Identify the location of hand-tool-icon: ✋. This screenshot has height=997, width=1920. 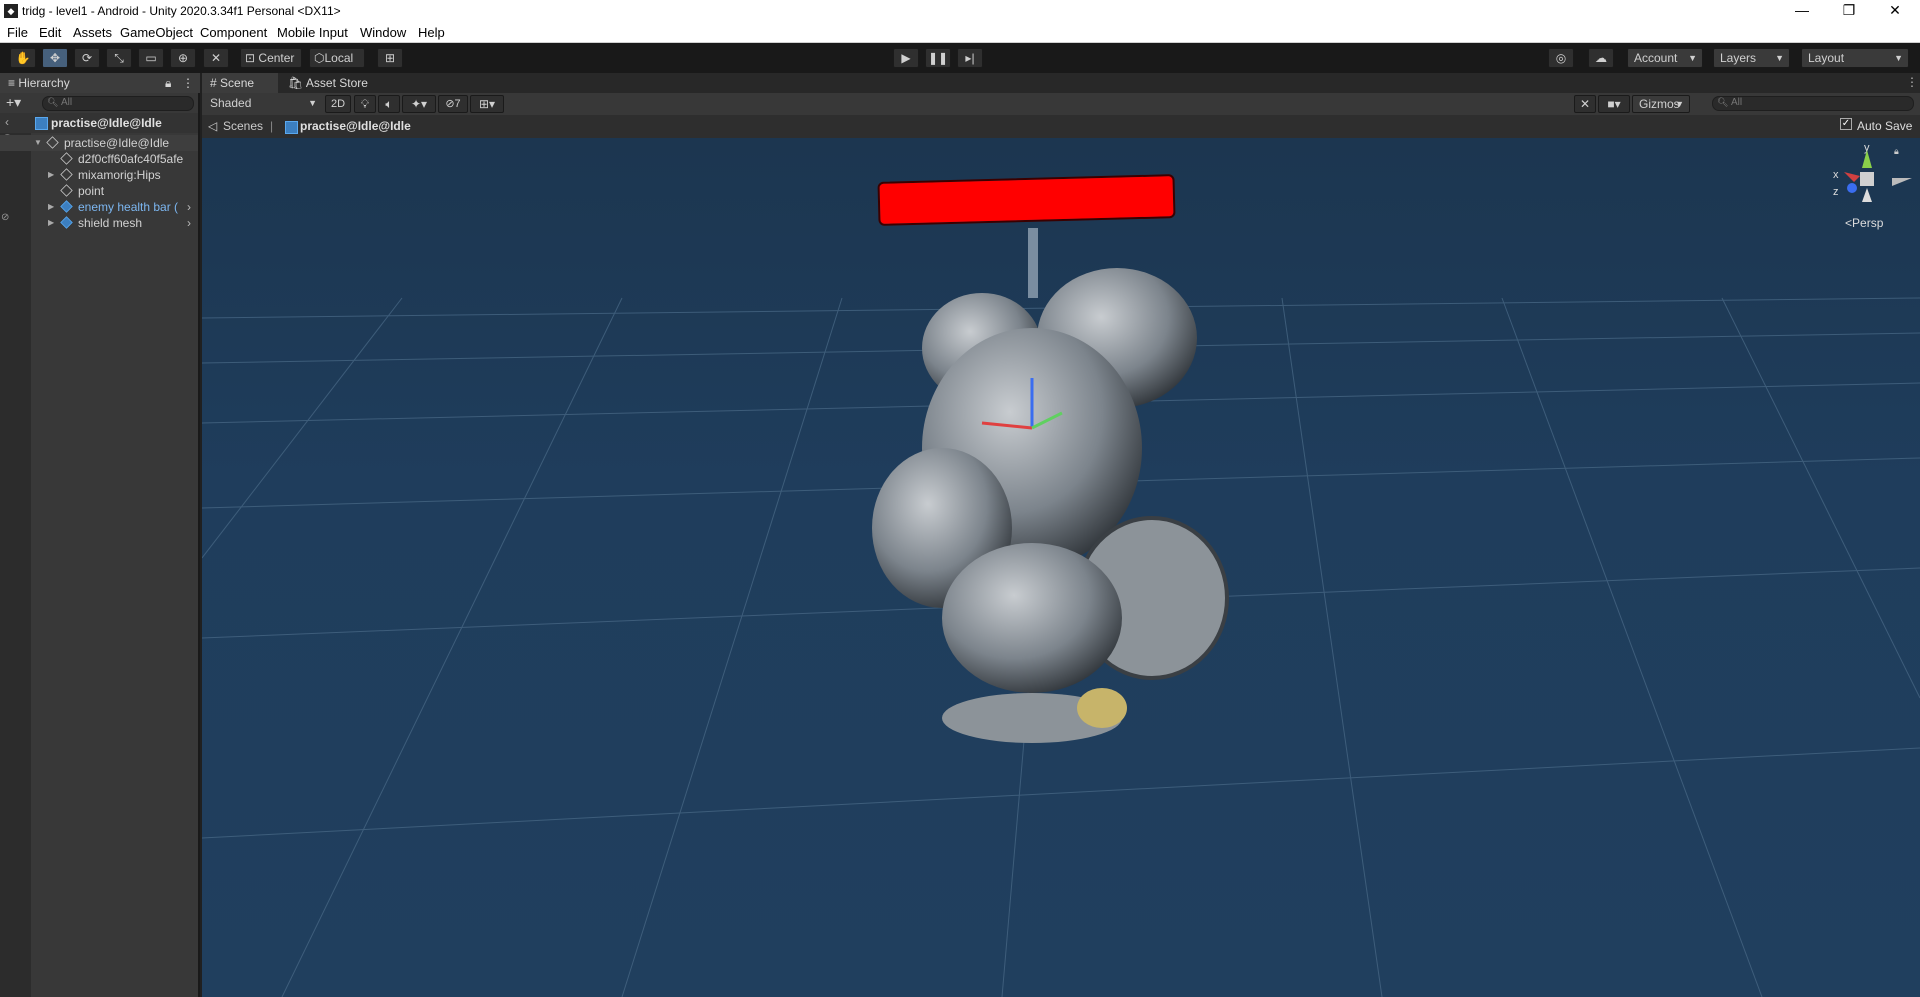
(23, 58).